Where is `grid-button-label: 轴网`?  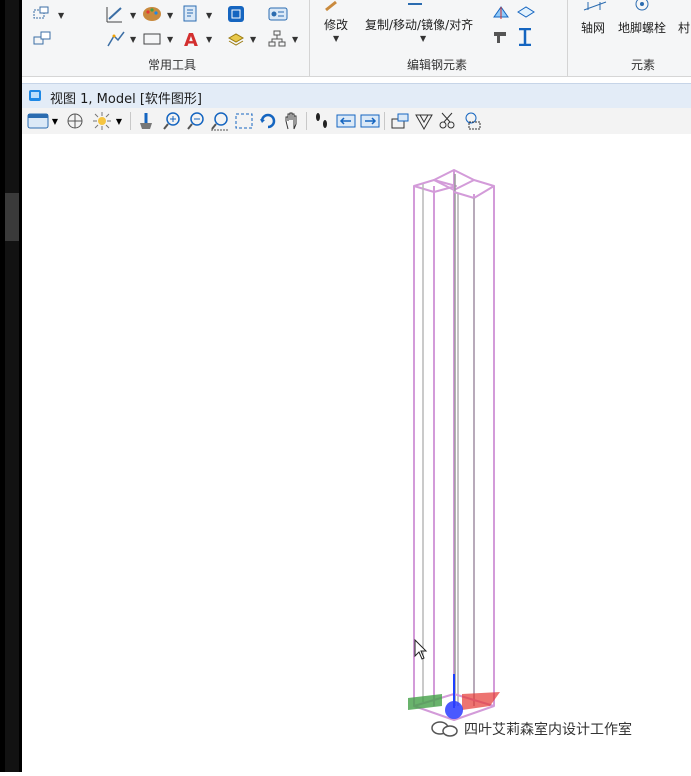
grid-button-label: 轴网 is located at coordinates (593, 27).